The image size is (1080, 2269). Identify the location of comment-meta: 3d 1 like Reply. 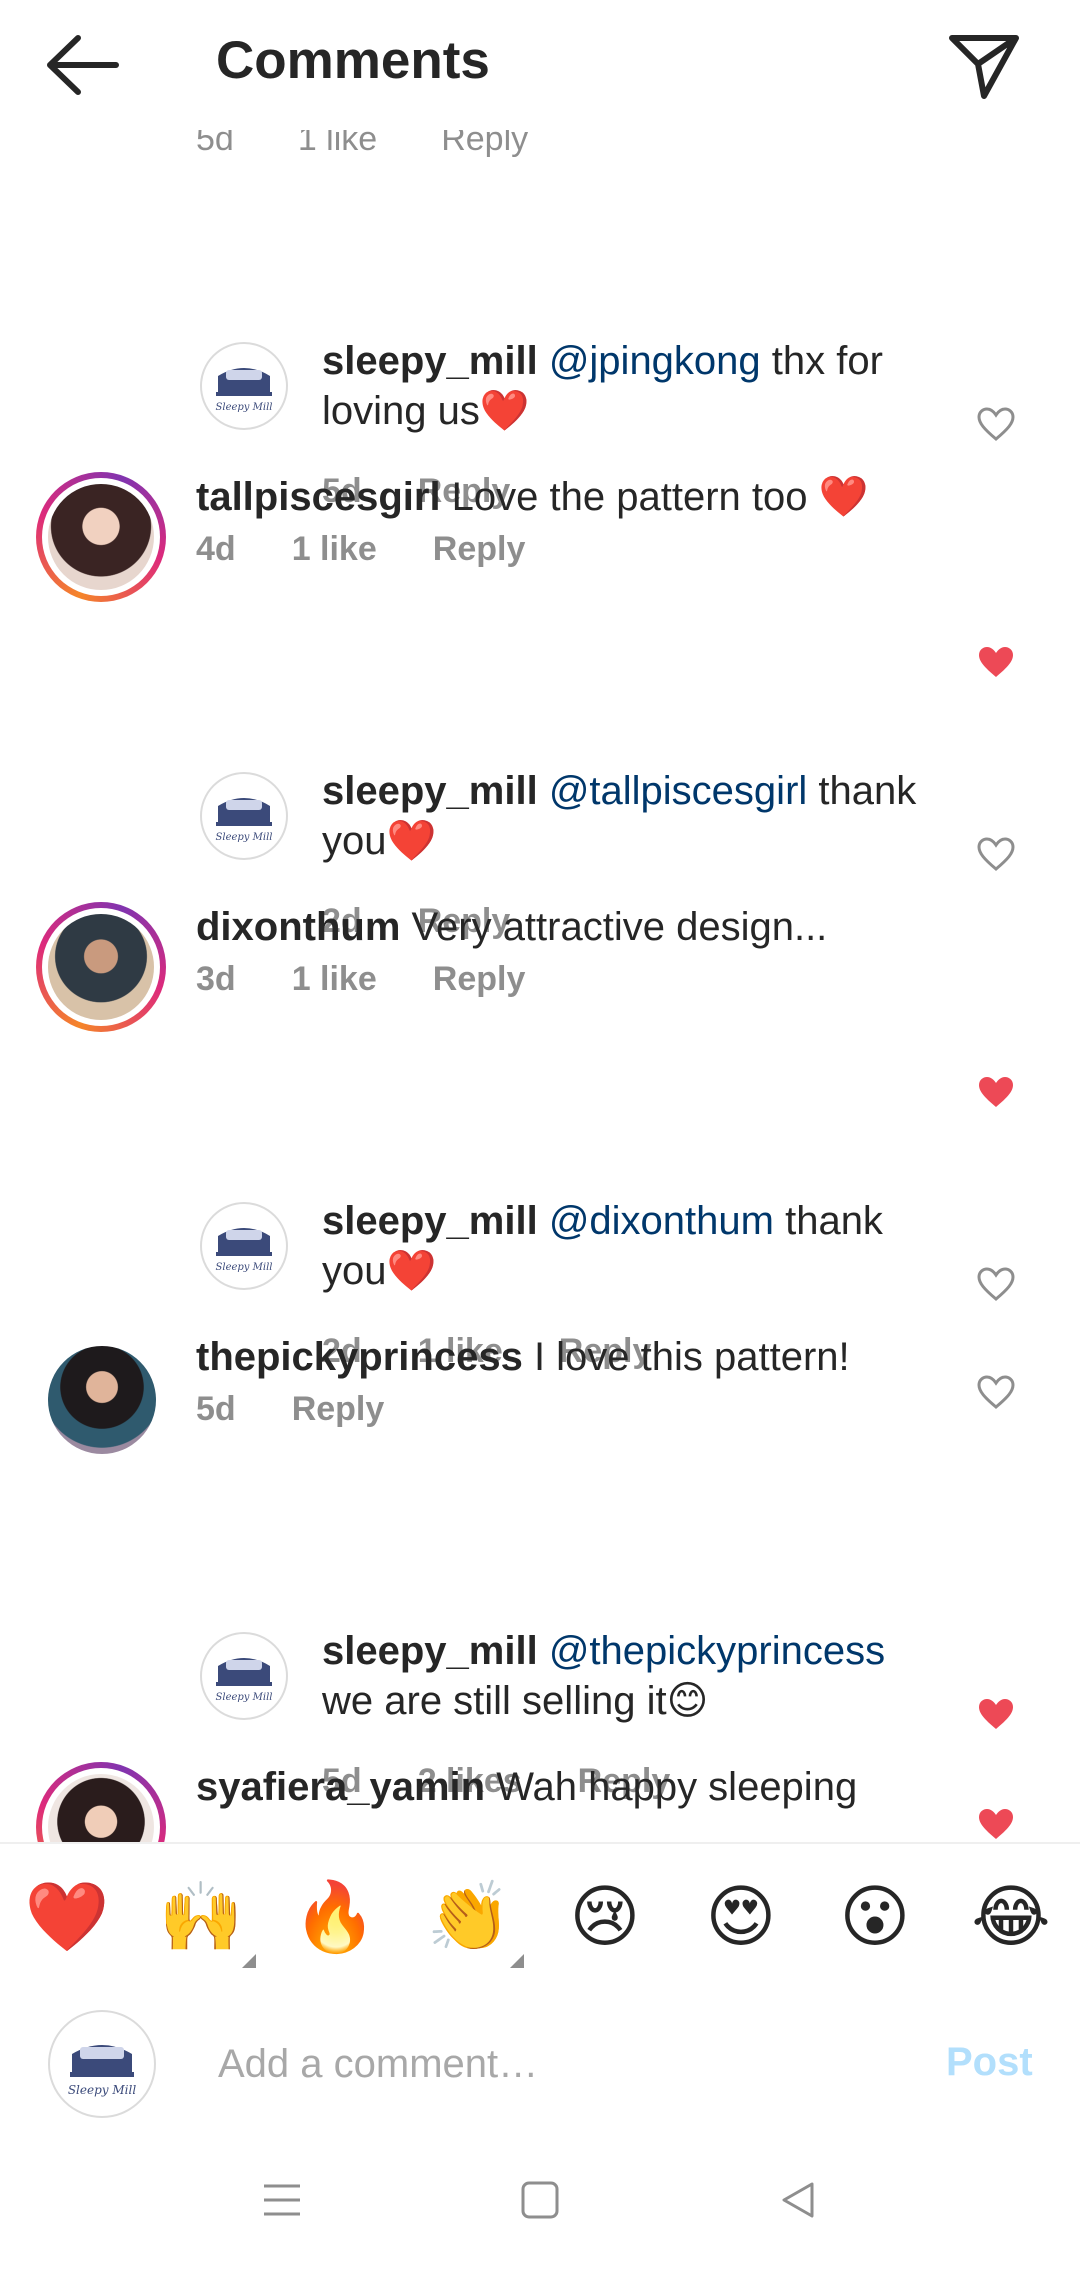
(388, 979).